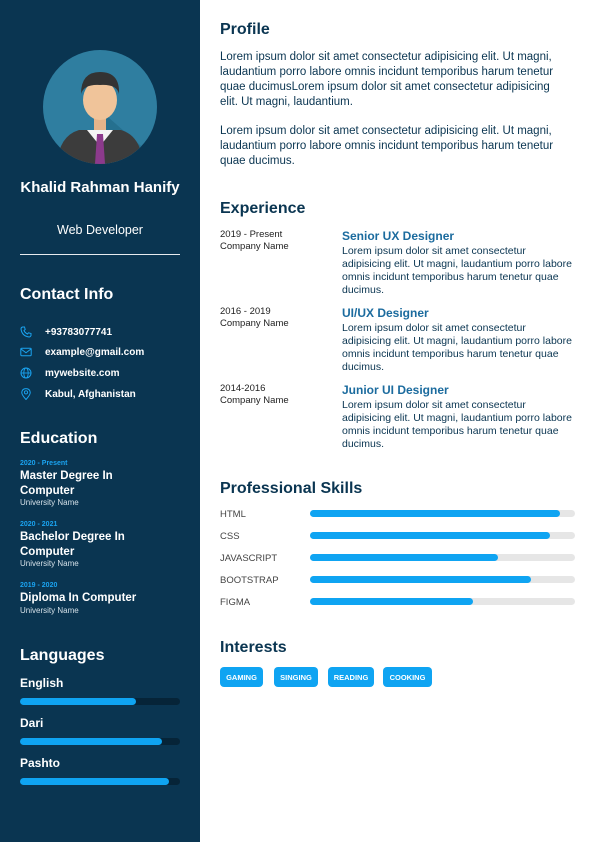 Image resolution: width=595 pixels, height=842 pixels. Describe the element at coordinates (44, 463) in the screenshot. I see `education-years: 2020 - Present` at that location.